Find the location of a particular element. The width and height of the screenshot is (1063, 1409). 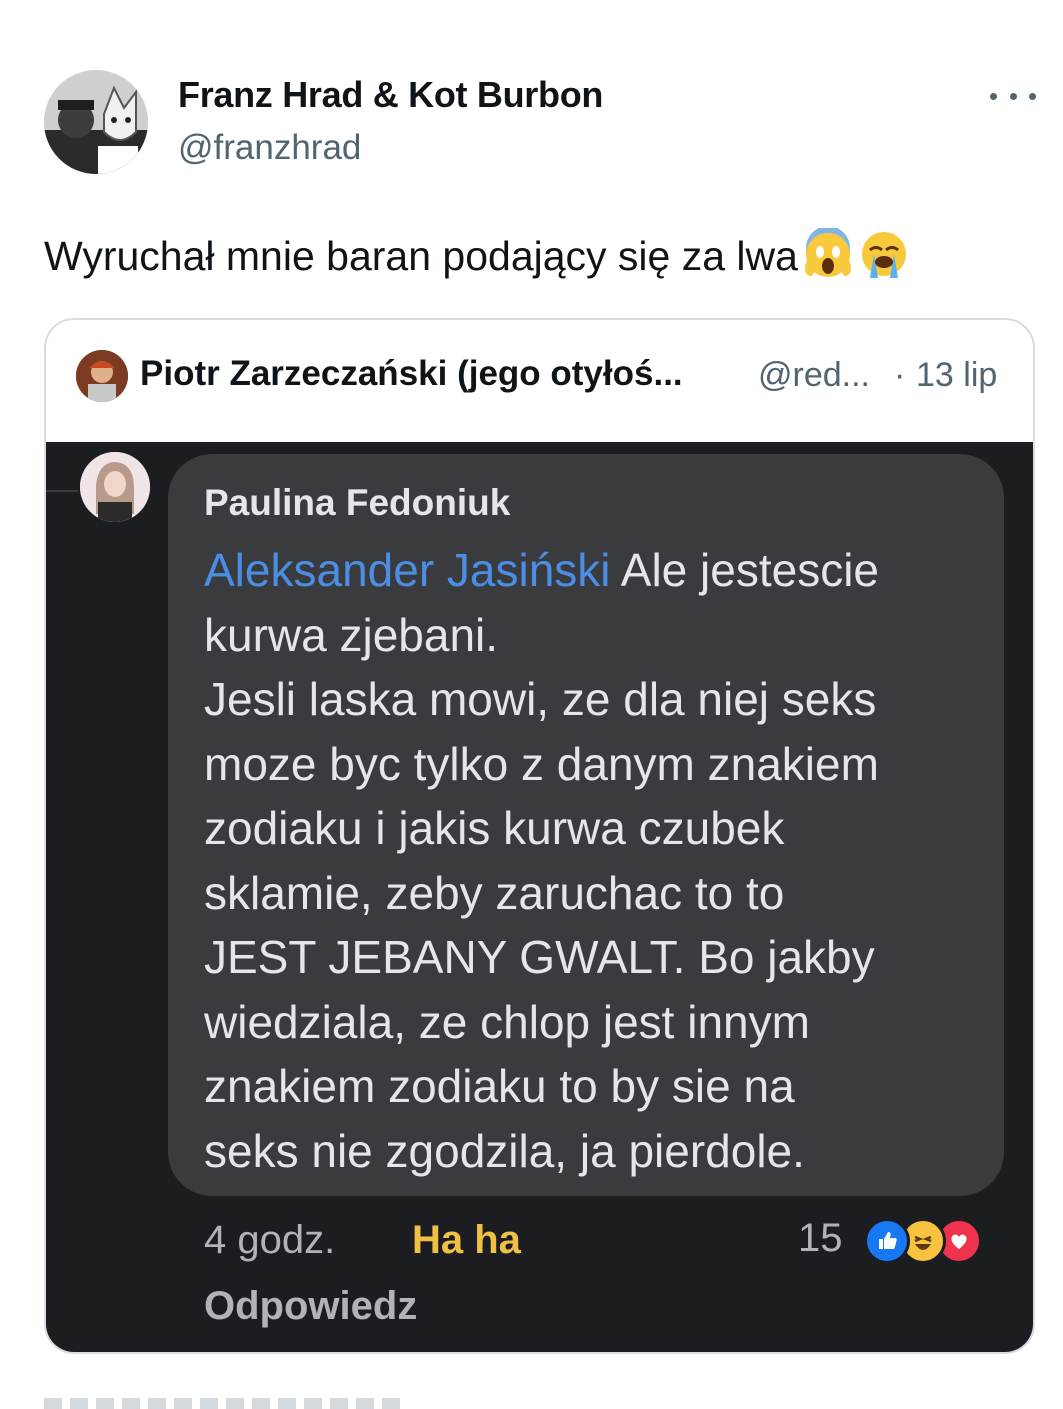

tweet-text: Wyruchał mnie baran podający się za lwa is located at coordinates (477, 254).